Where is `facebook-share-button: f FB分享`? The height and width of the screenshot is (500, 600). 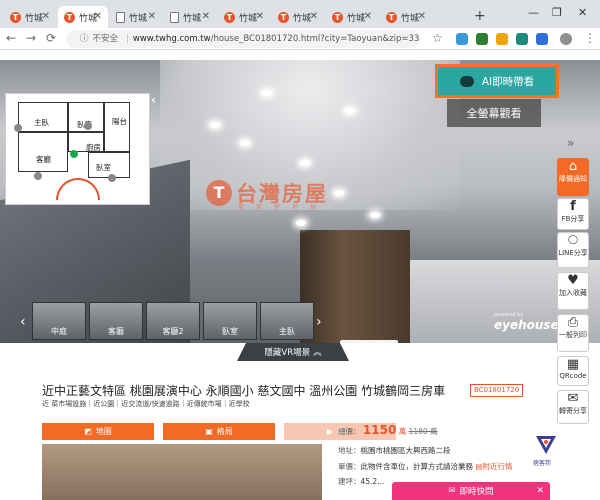
facebook-share-button: f FB分享 is located at coordinates (573, 214).